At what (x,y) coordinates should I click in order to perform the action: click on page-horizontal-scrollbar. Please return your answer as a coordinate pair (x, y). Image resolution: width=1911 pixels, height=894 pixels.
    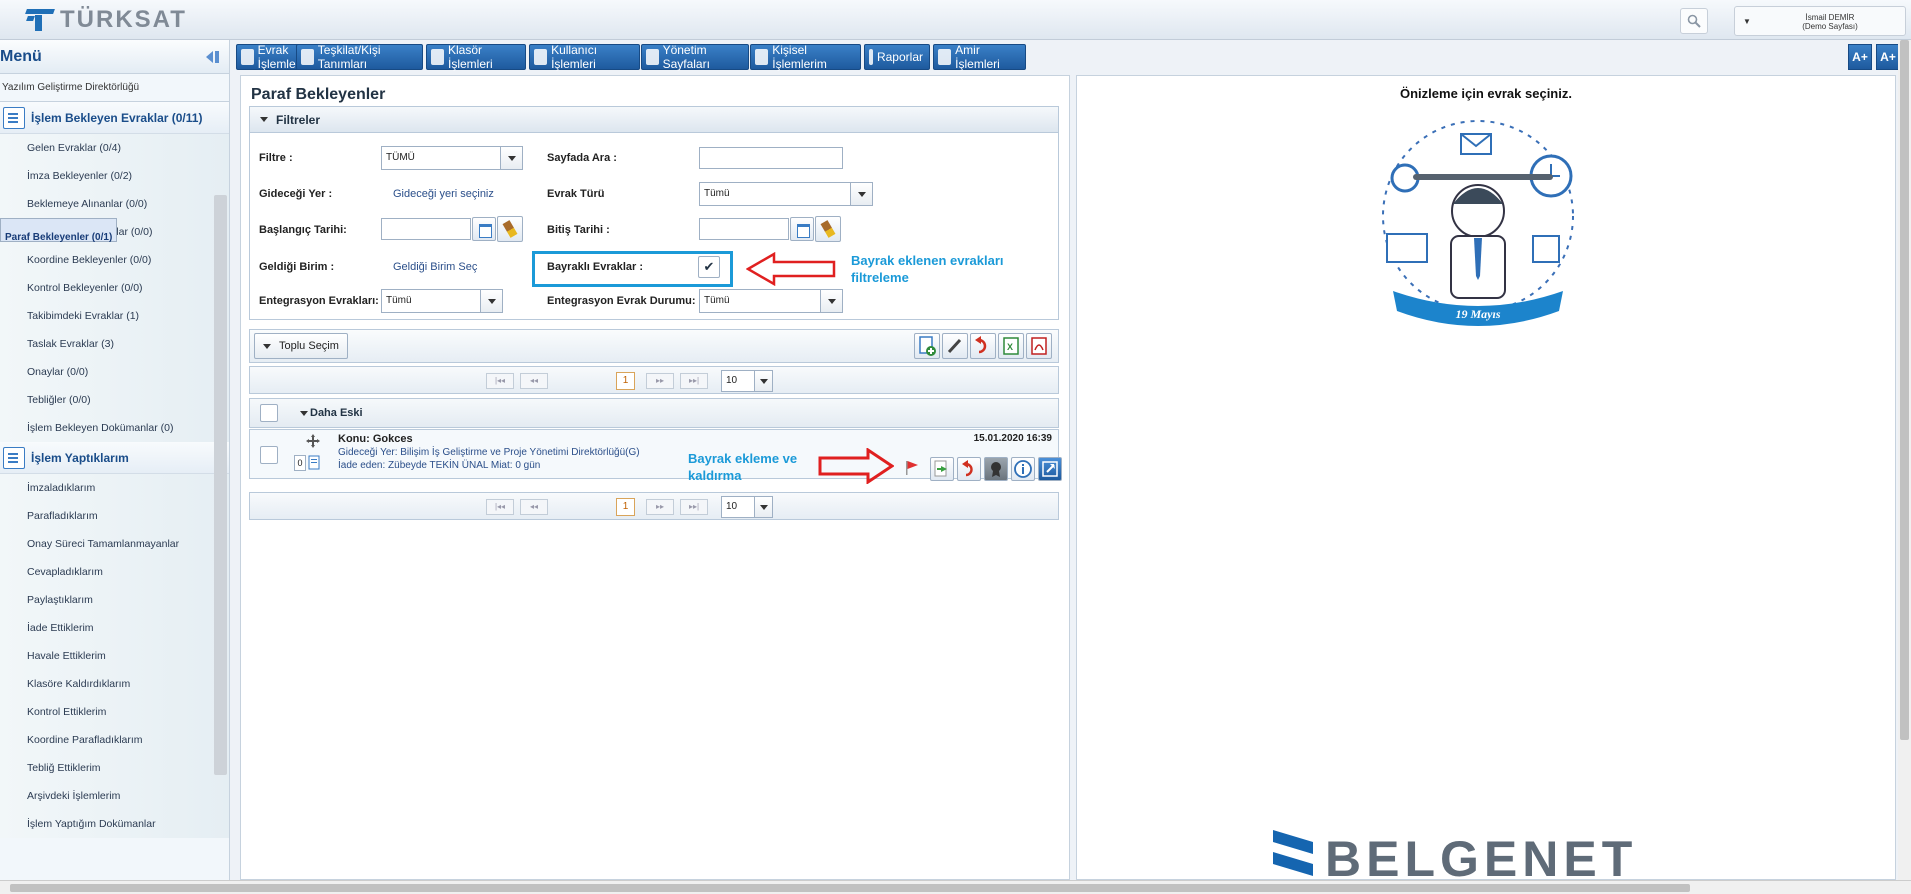
    Looking at the image, I should click on (955, 887).